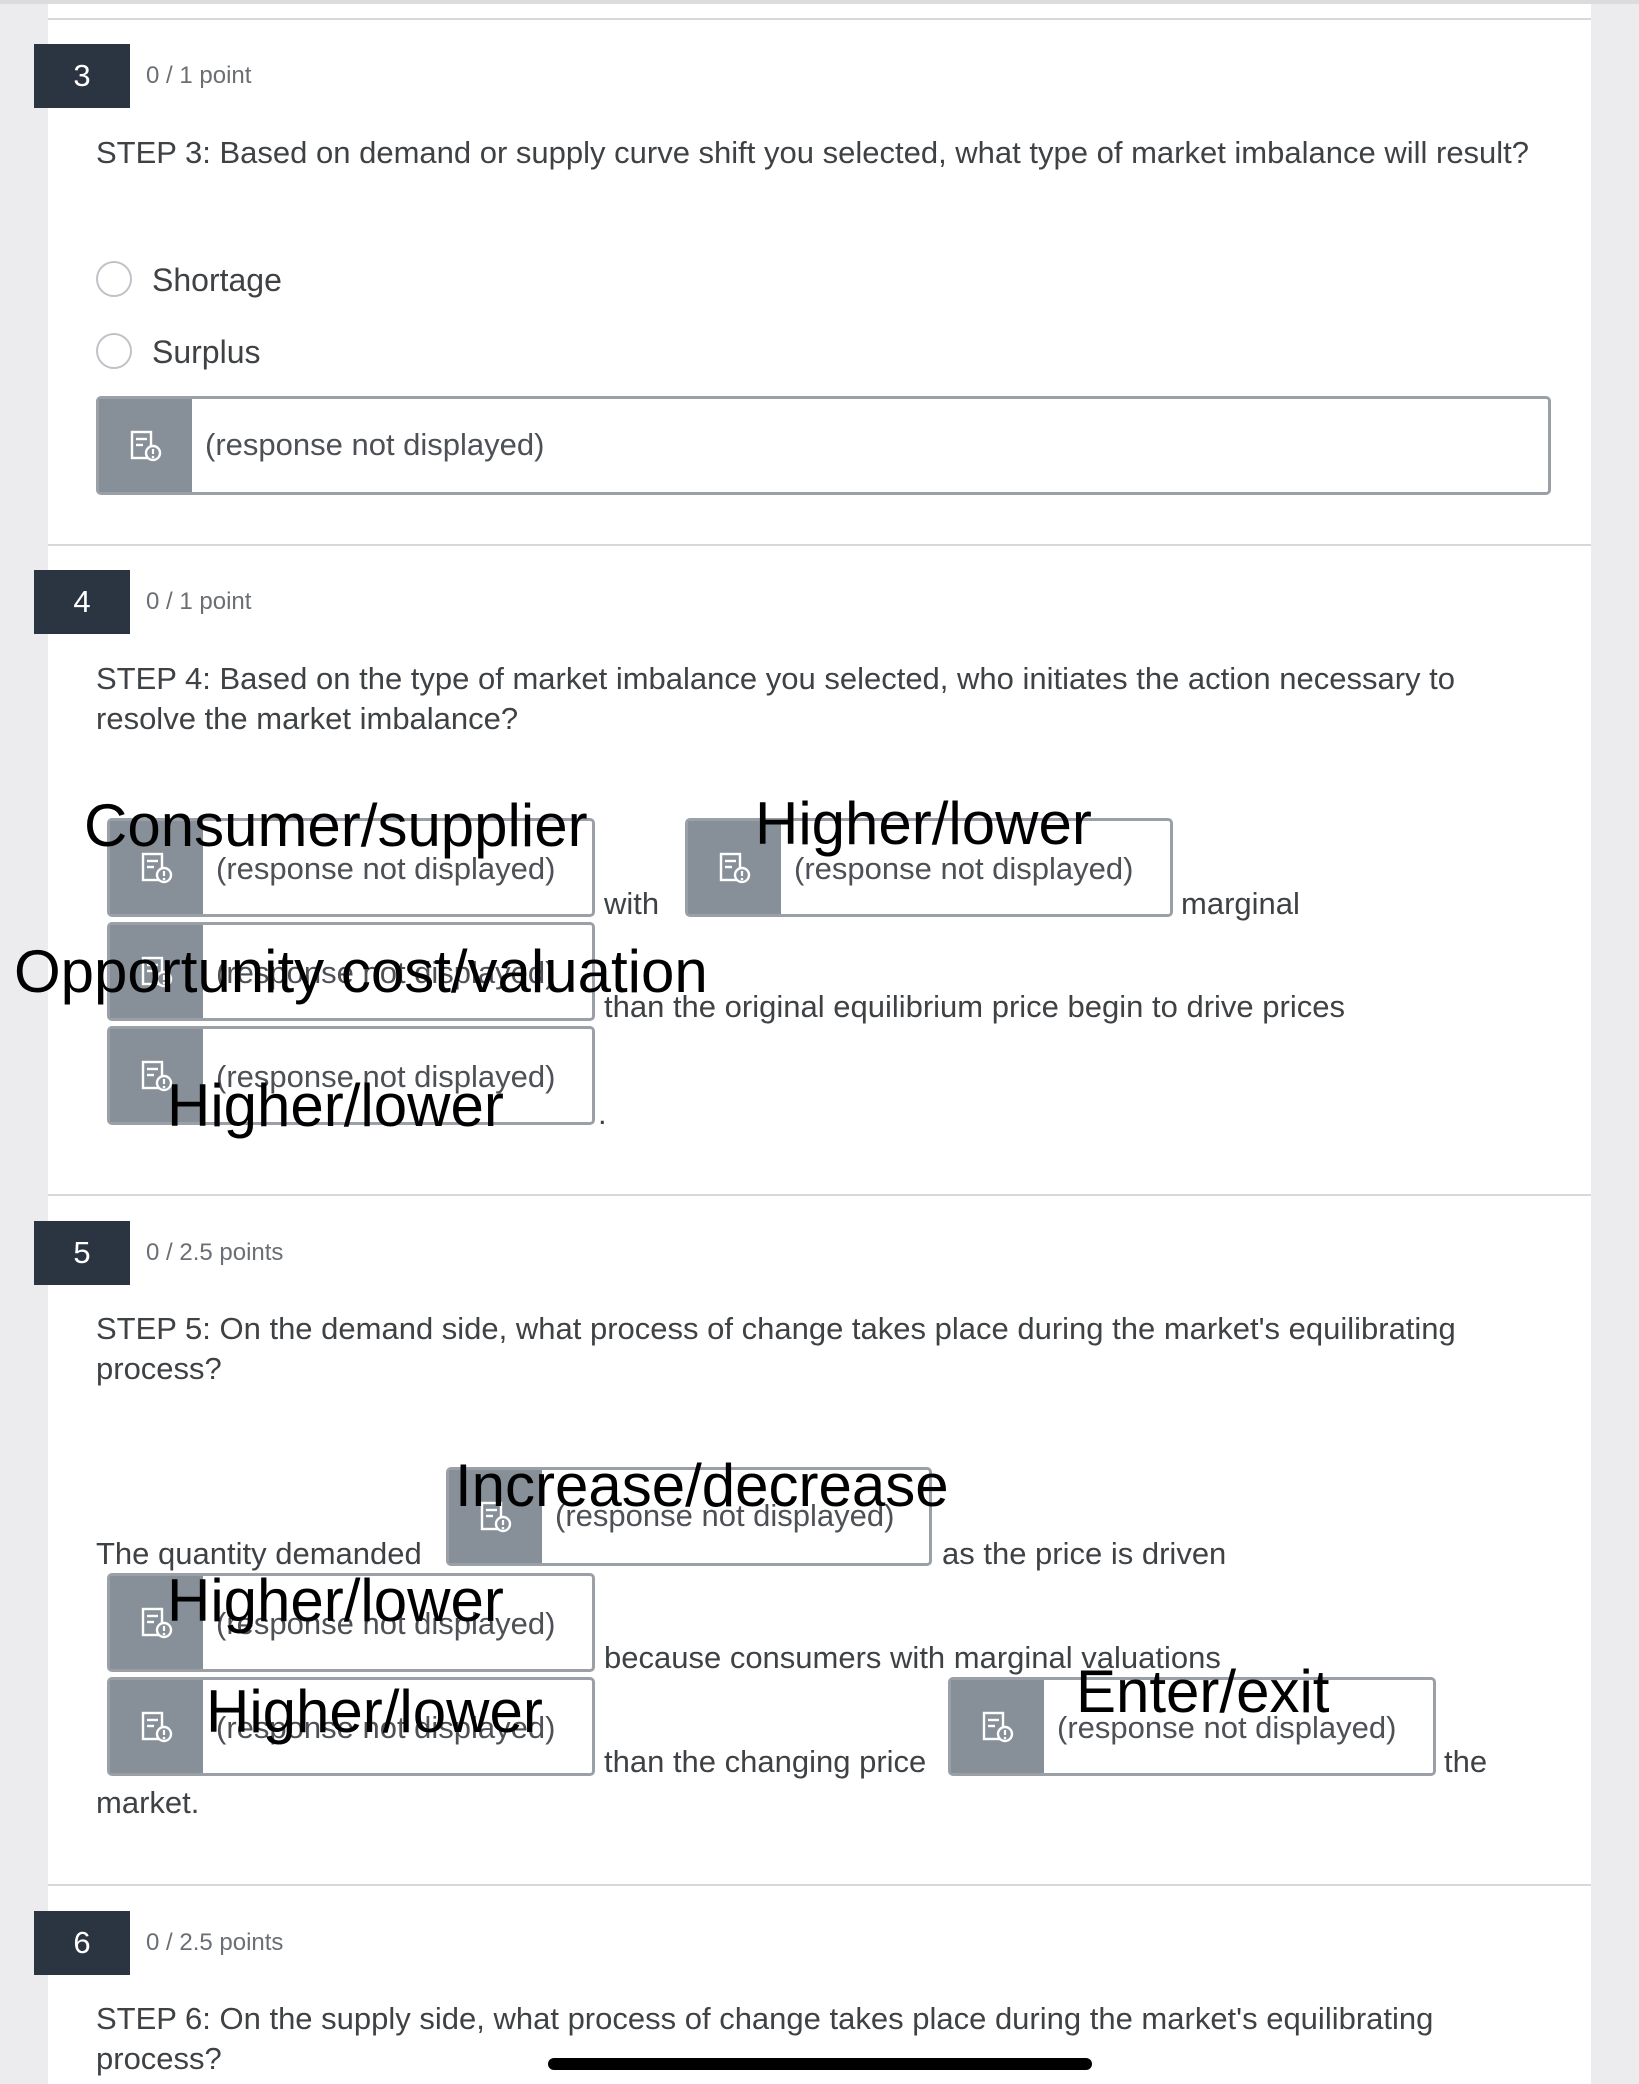 The image size is (1639, 2084). Describe the element at coordinates (82, 1253) in the screenshot. I see `question-number: 5` at that location.